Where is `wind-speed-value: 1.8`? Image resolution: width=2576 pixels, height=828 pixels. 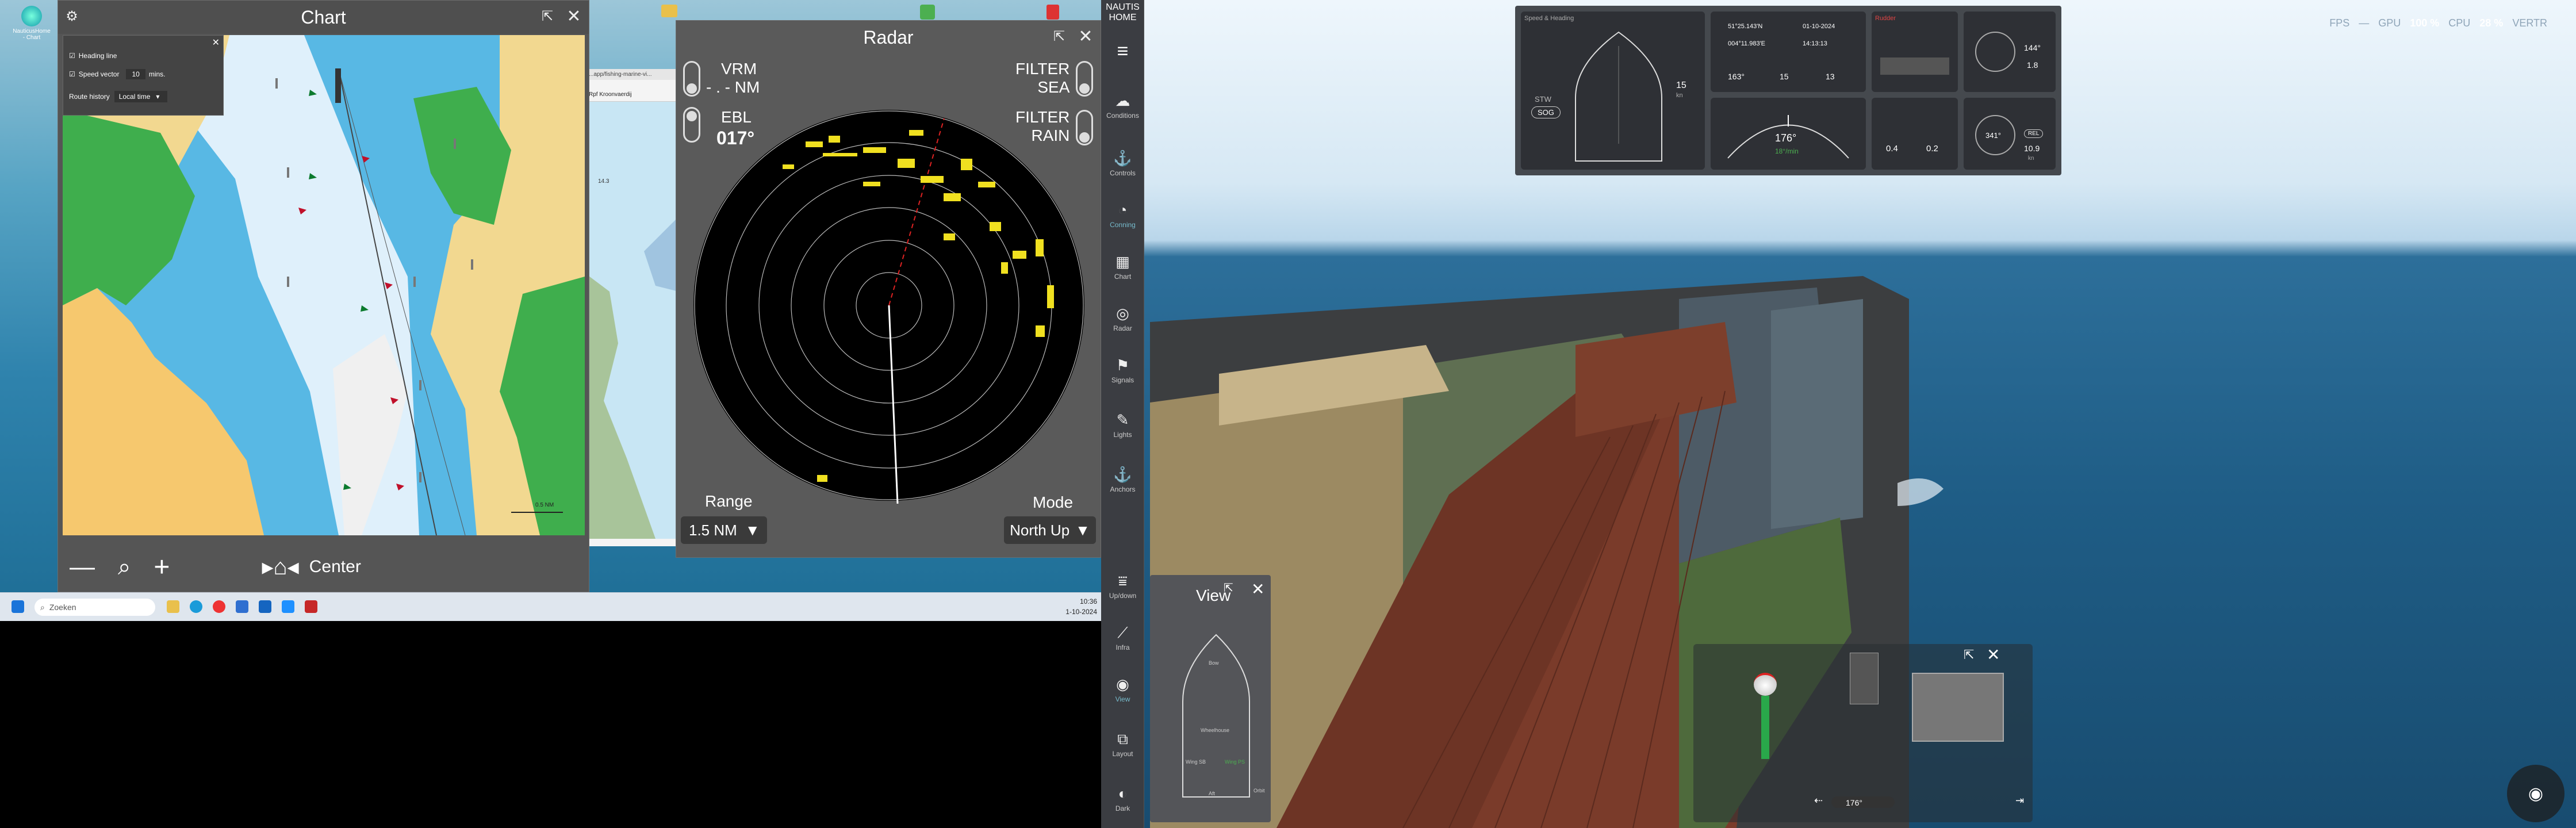
wind-speed-value: 1.8 is located at coordinates (2032, 65).